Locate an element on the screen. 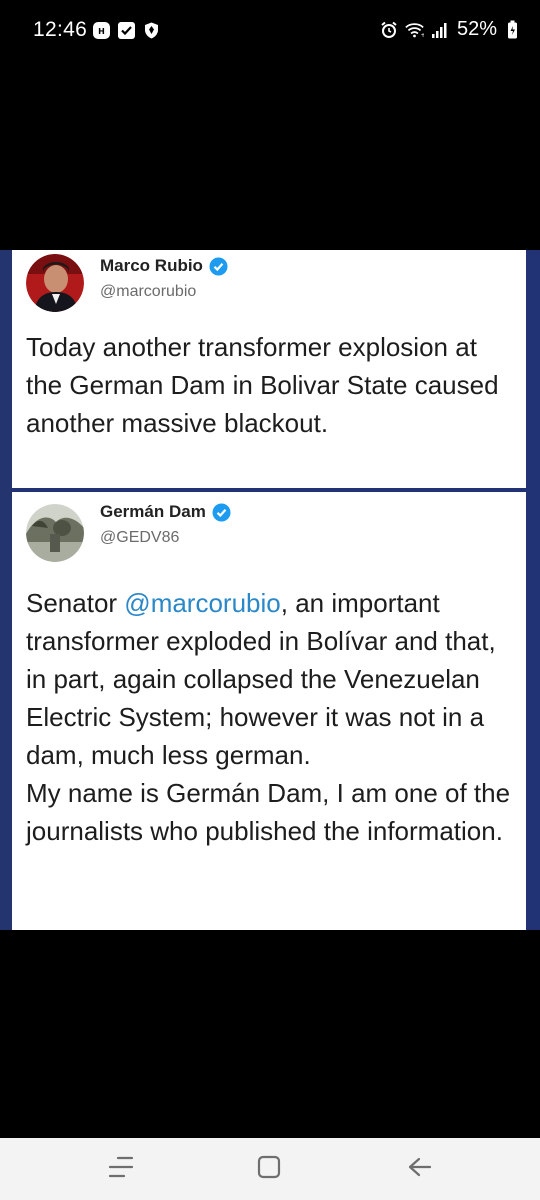 The height and width of the screenshot is (1200, 540). status-time: 12:46 is located at coordinates (60, 29).